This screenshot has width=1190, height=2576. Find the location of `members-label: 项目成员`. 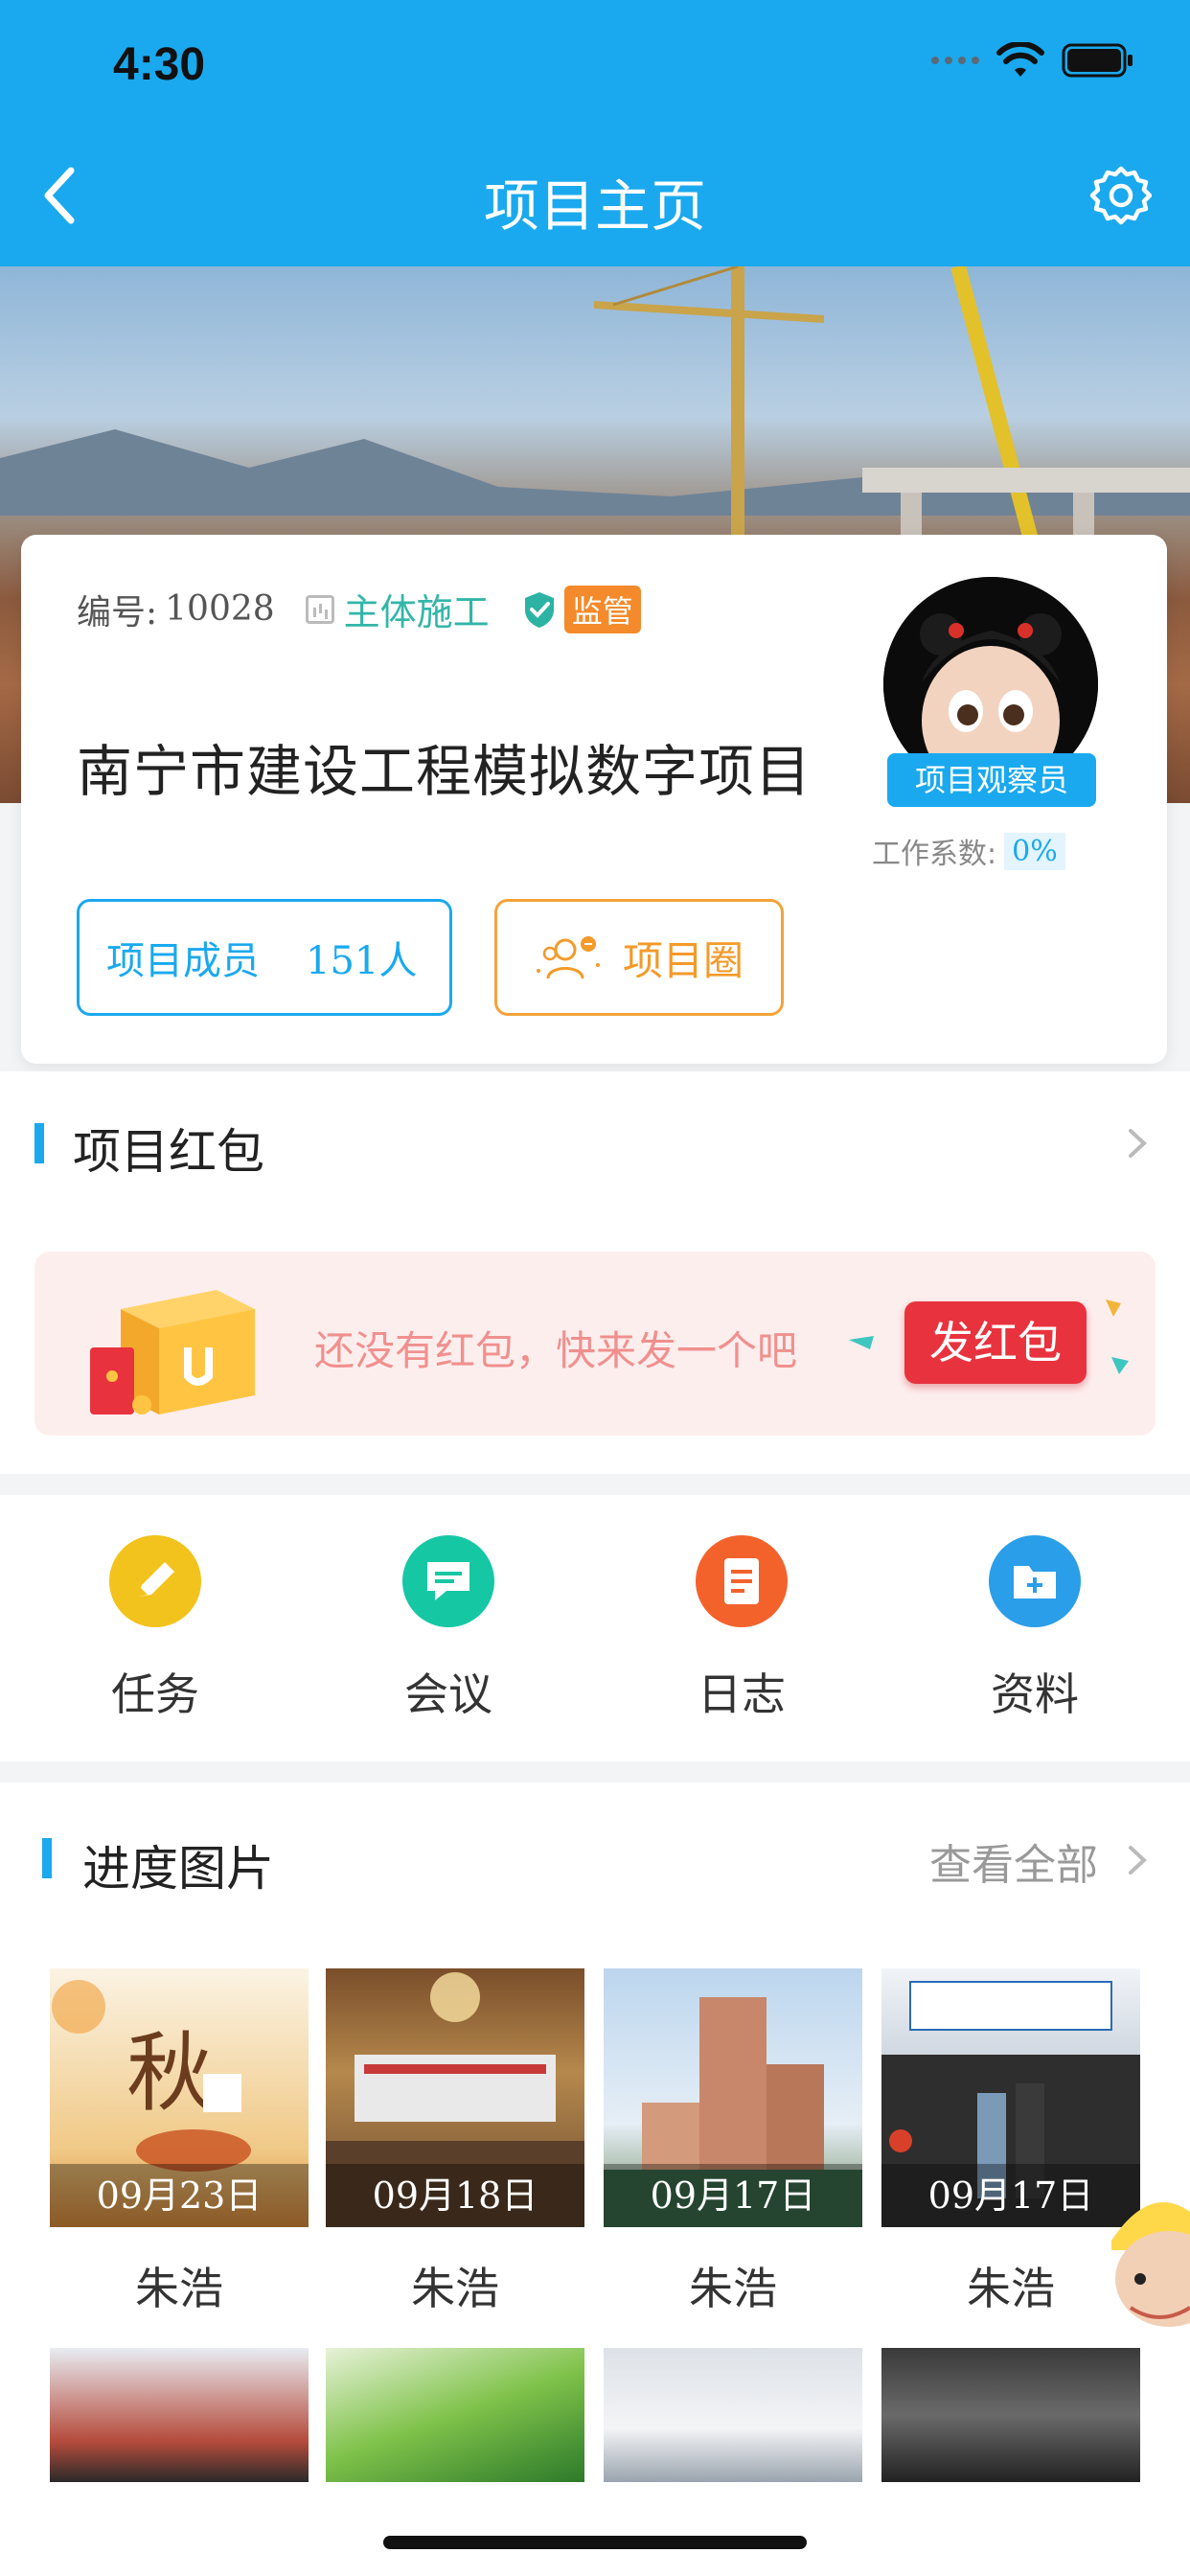

members-label: 项目成员 is located at coordinates (183, 961).